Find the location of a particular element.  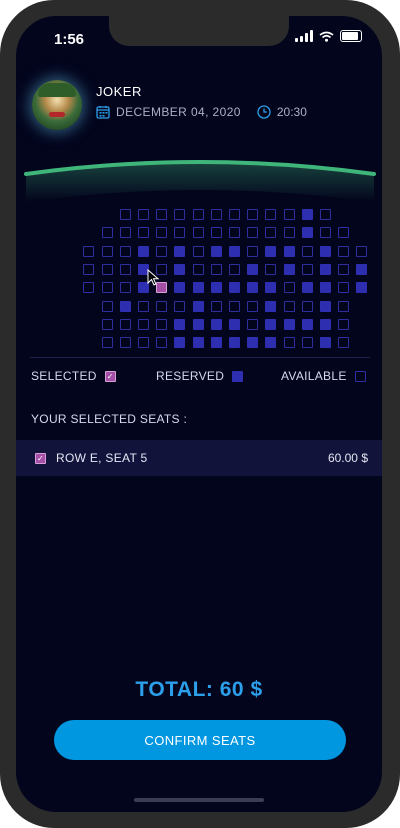

selected-seats-heading: YOUR SELECTED SEATS : is located at coordinates (109, 419).